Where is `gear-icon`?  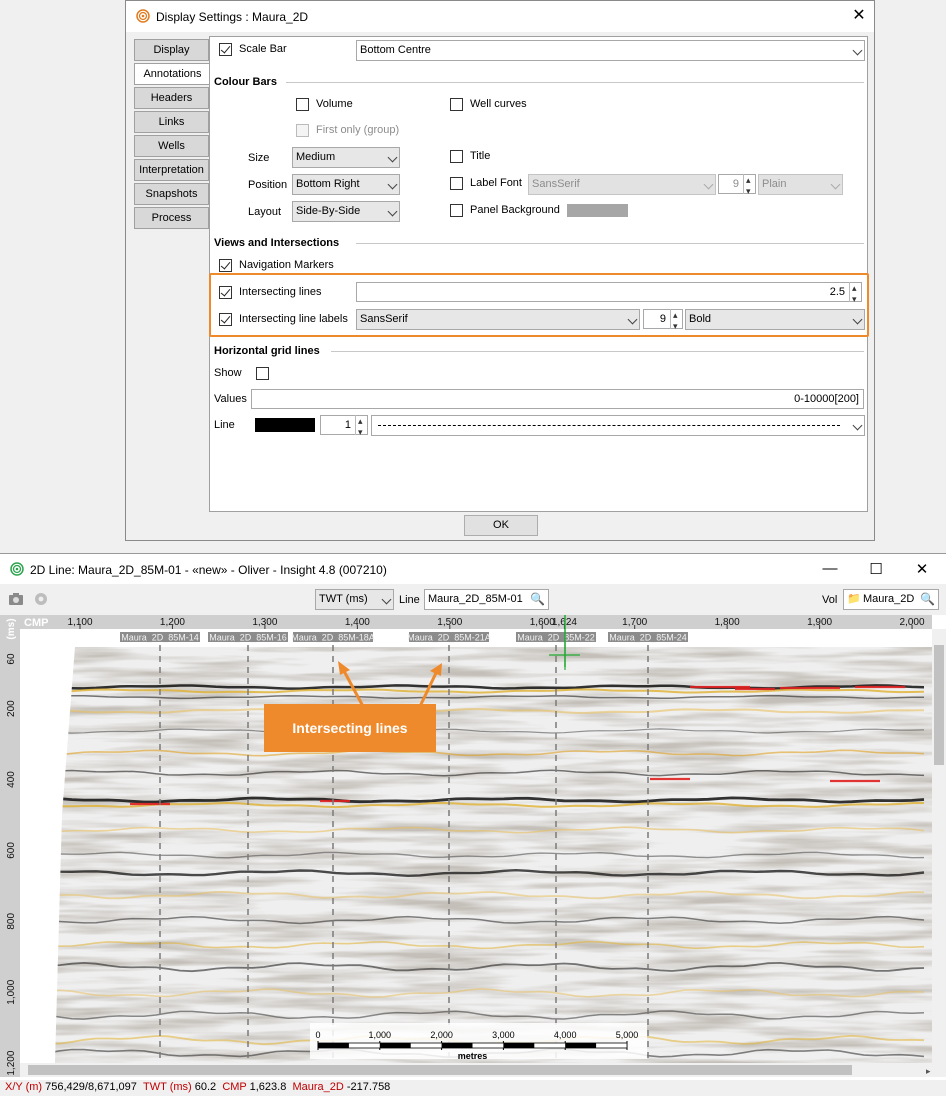 gear-icon is located at coordinates (41, 599).